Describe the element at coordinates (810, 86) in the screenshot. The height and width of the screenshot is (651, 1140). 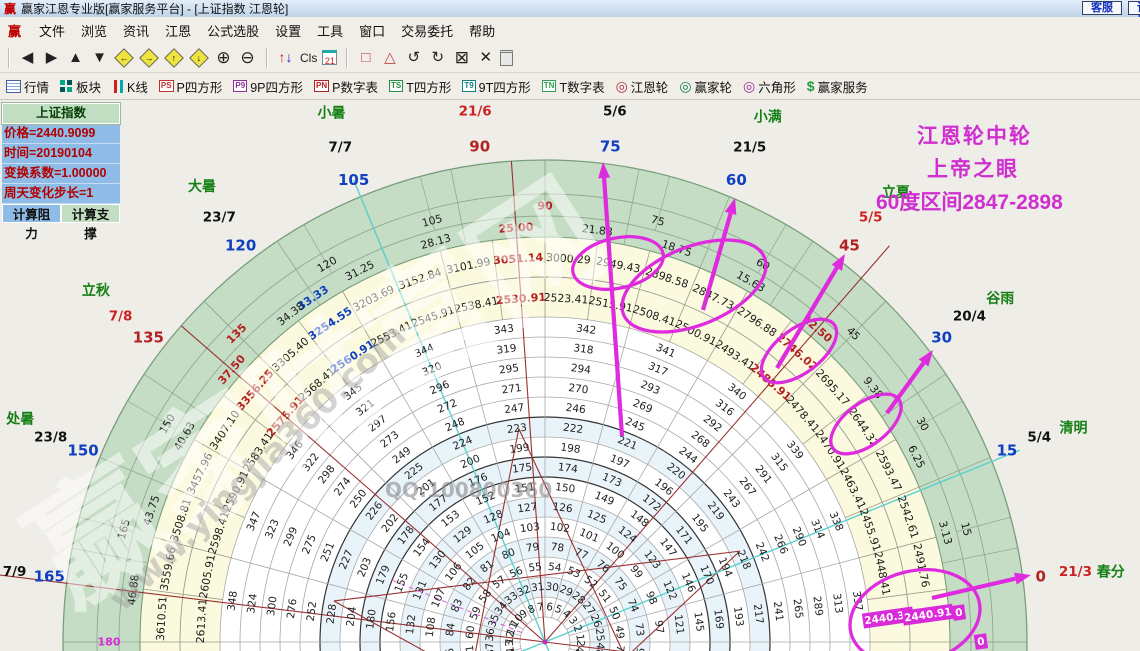
I see `service-icon: $` at that location.